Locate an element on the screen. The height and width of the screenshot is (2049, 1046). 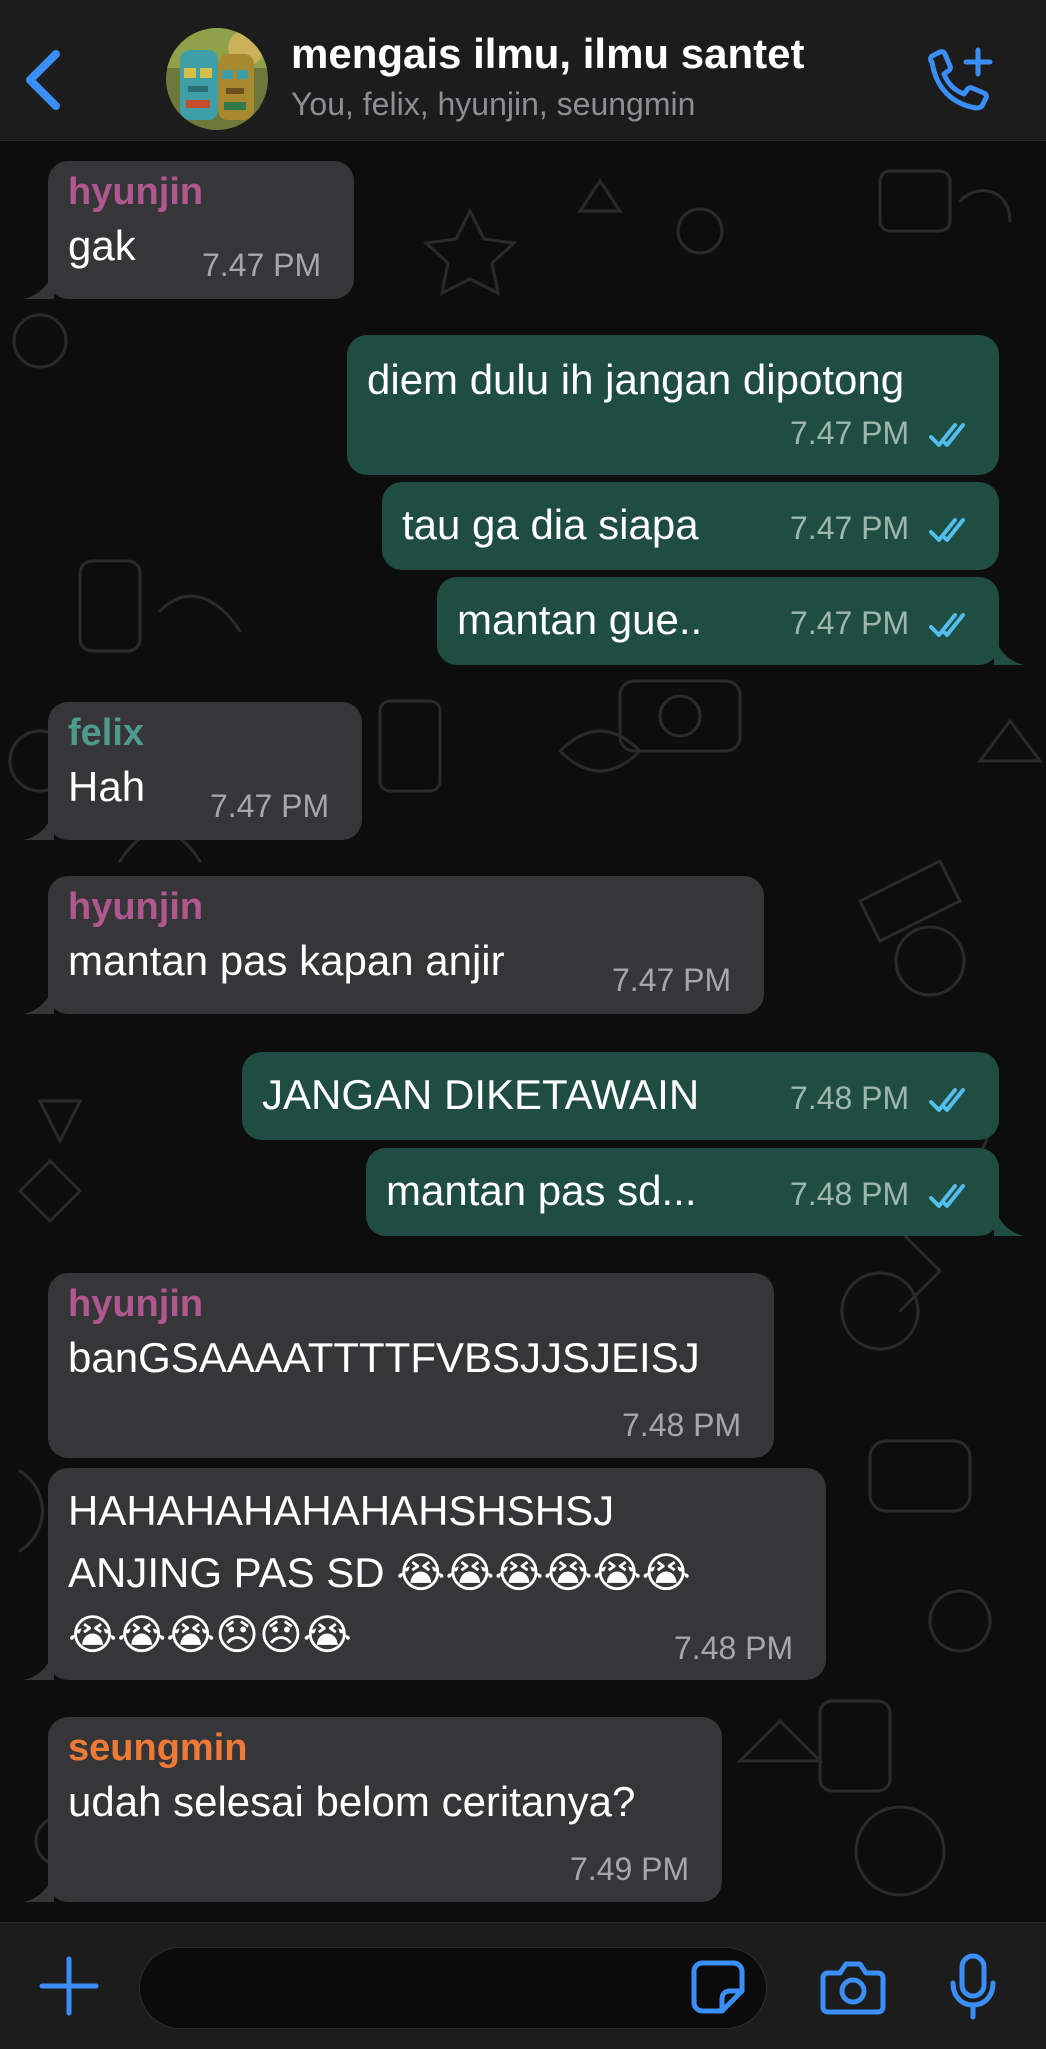
microphone-button is located at coordinates (973, 1987).